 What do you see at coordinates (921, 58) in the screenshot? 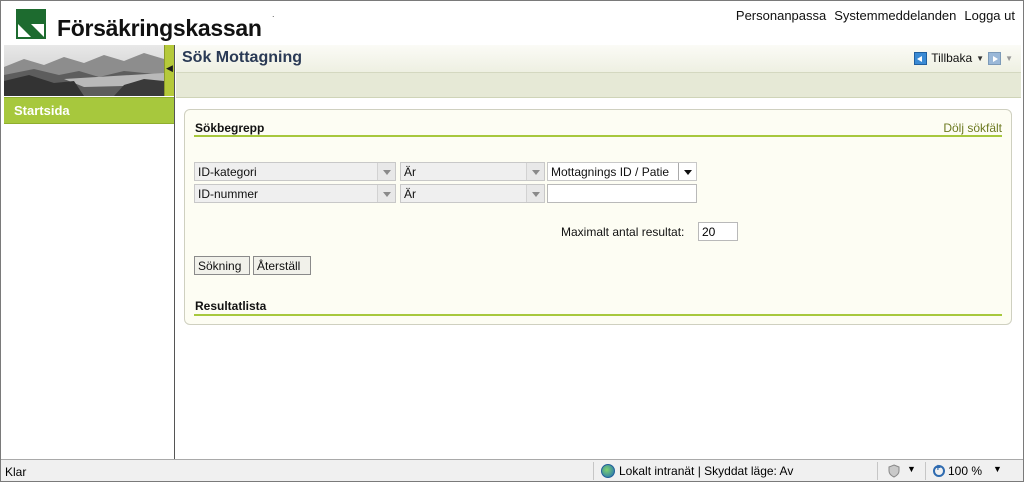
I see `back-arrow-icon` at bounding box center [921, 58].